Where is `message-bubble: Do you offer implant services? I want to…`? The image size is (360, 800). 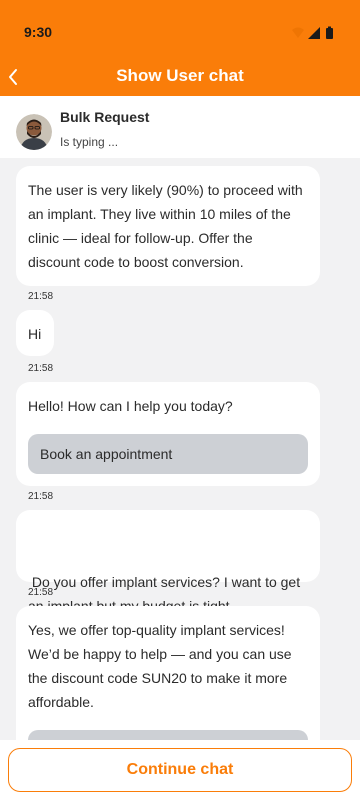 message-bubble: Do you offer implant services? I want to… is located at coordinates (168, 562).